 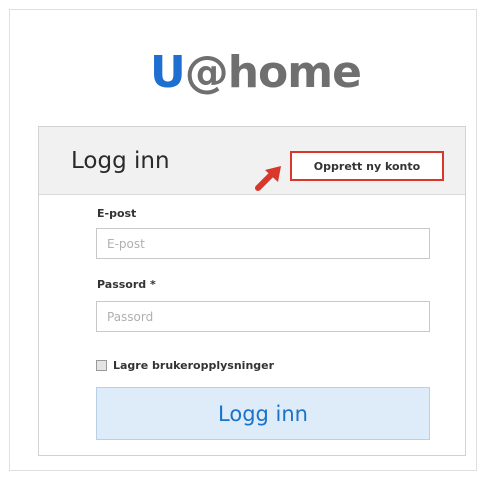 I want to click on login-panel-header: Logg inn Opprett ny konto, so click(x=252, y=161).